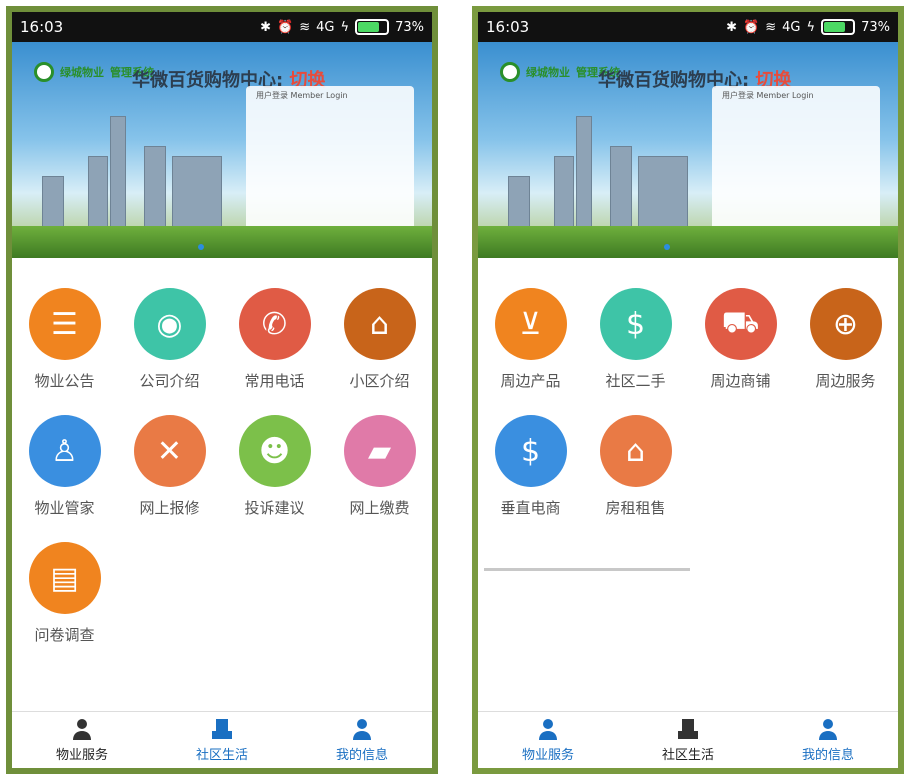  Describe the element at coordinates (635, 339) in the screenshot. I see `tile-secondhand: $ 社区二手` at that location.